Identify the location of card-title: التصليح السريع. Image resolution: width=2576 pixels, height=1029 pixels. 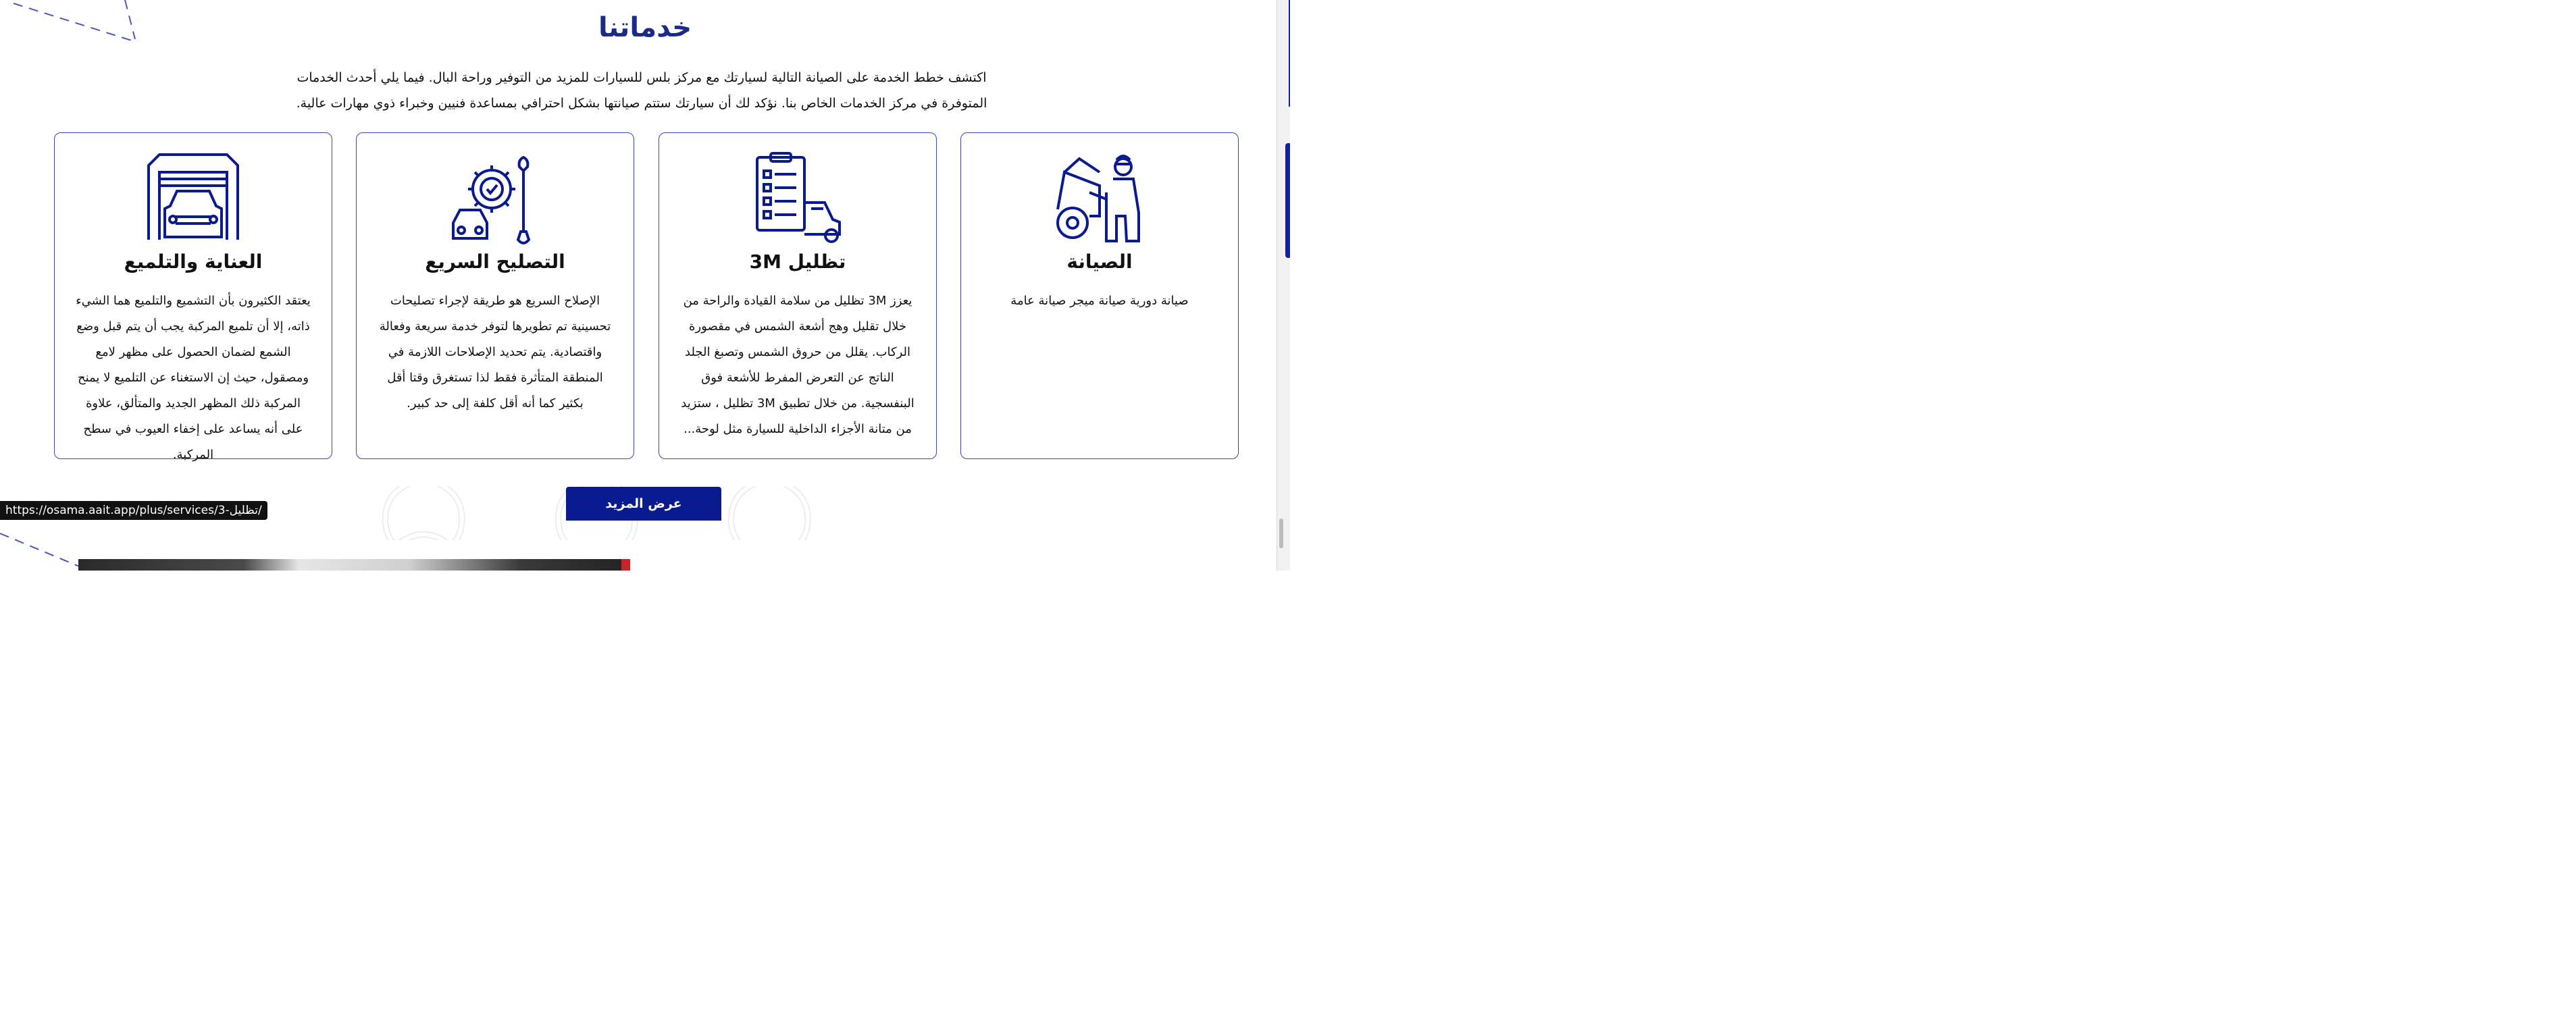
(495, 261).